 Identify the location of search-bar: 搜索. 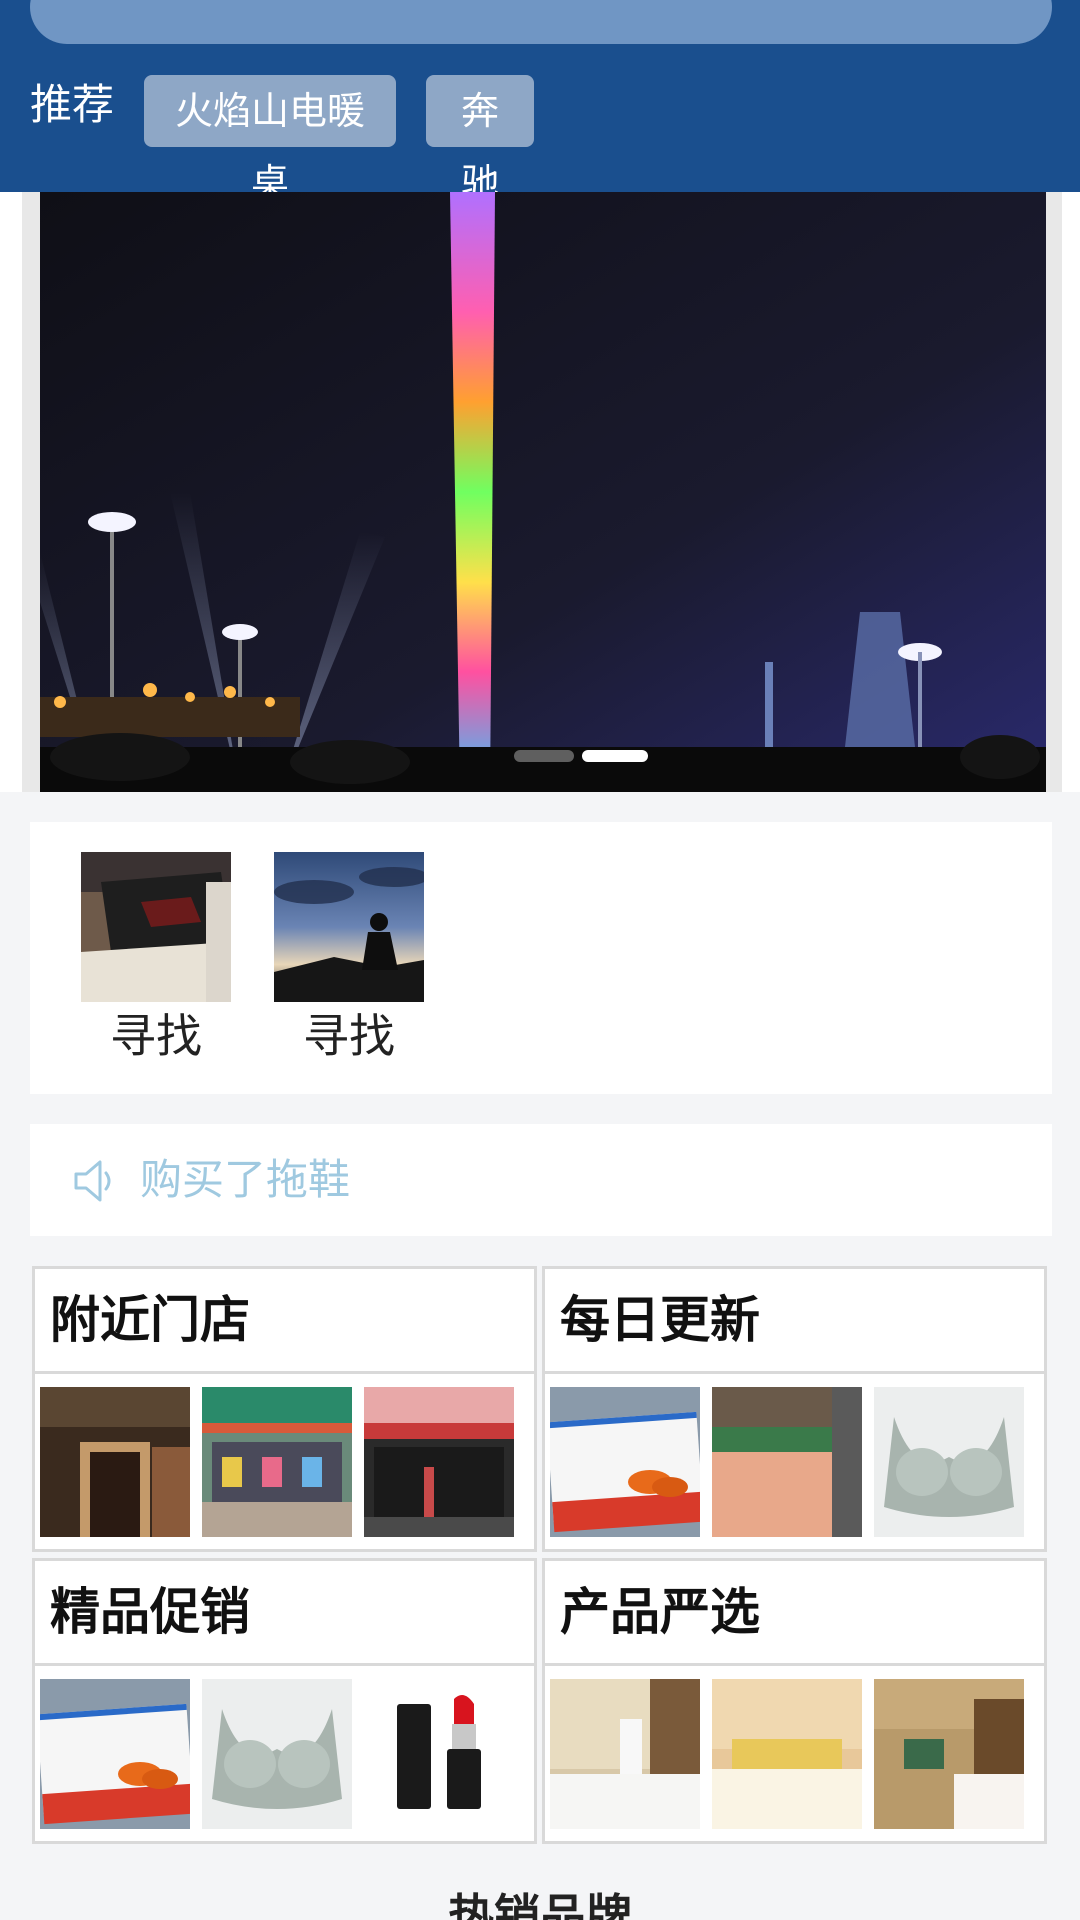
(541, 22).